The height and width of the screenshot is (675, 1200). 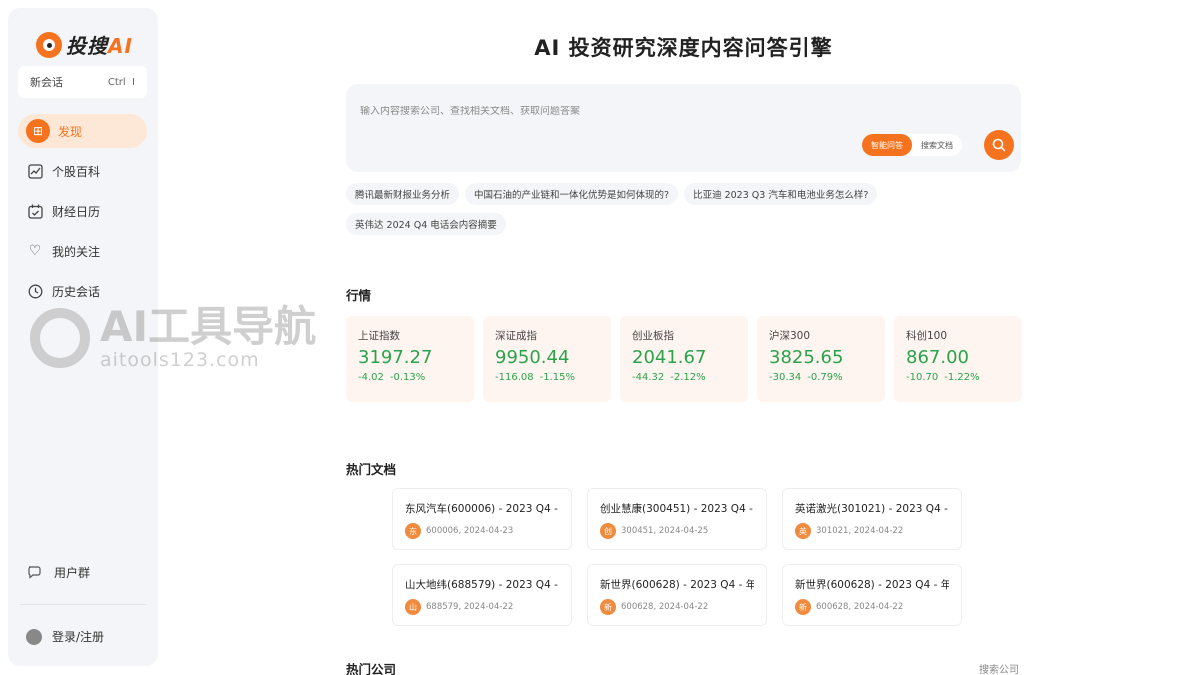 What do you see at coordinates (481, 585) in the screenshot?
I see `doc-title: 山大地纬(688579) - 2023 Q4 -` at bounding box center [481, 585].